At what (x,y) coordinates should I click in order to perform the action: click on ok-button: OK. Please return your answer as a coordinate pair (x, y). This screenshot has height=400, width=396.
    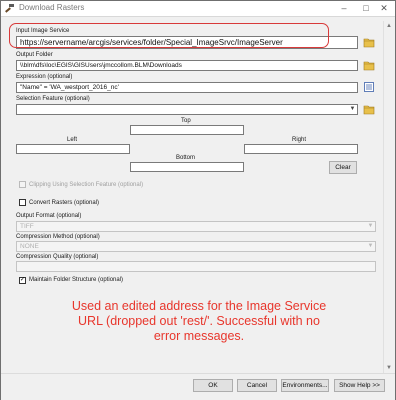
    Looking at the image, I should click on (213, 385).